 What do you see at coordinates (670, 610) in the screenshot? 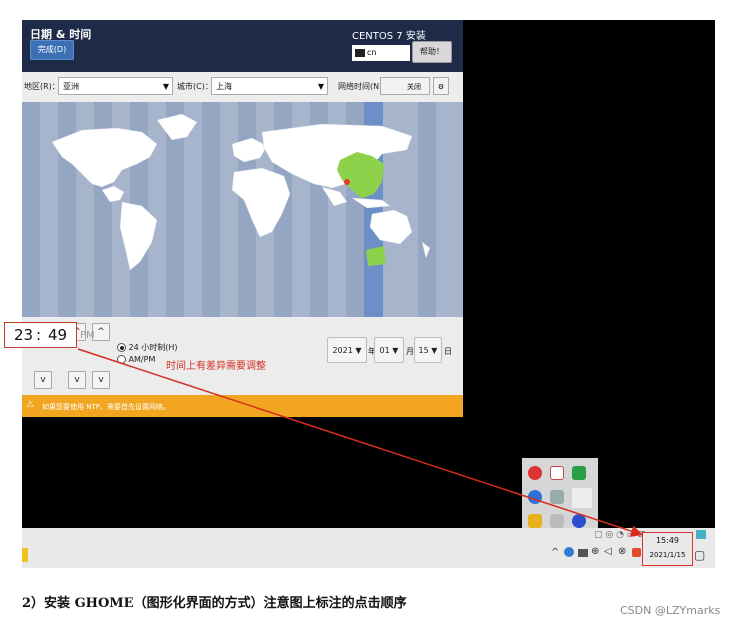
I see `watermark: CSDN @LZYmarks` at bounding box center [670, 610].